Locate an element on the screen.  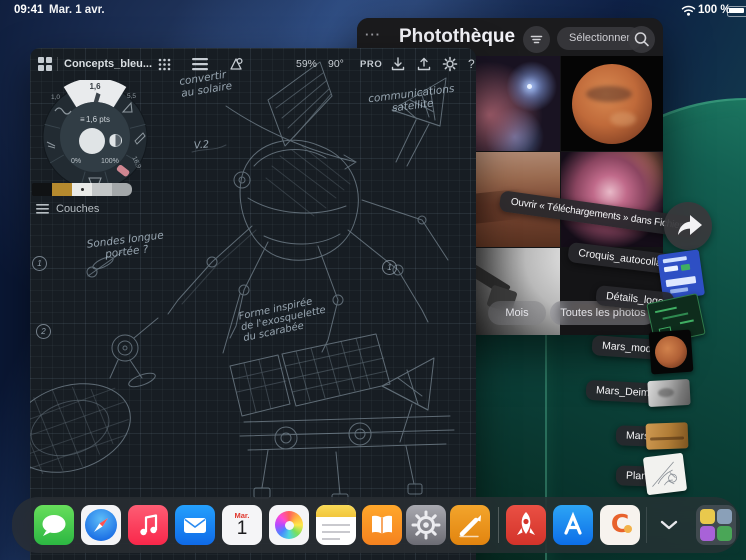
search-icon is located at coordinates (641, 39).